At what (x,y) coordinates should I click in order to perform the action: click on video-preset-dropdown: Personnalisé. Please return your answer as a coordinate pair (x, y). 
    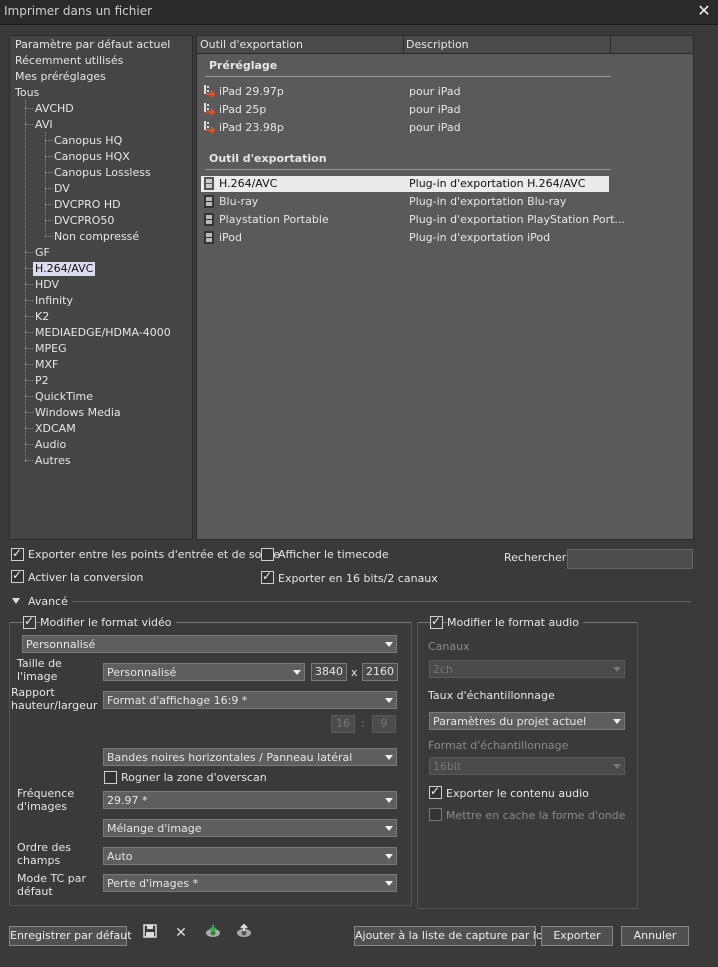
    Looking at the image, I should click on (209, 644).